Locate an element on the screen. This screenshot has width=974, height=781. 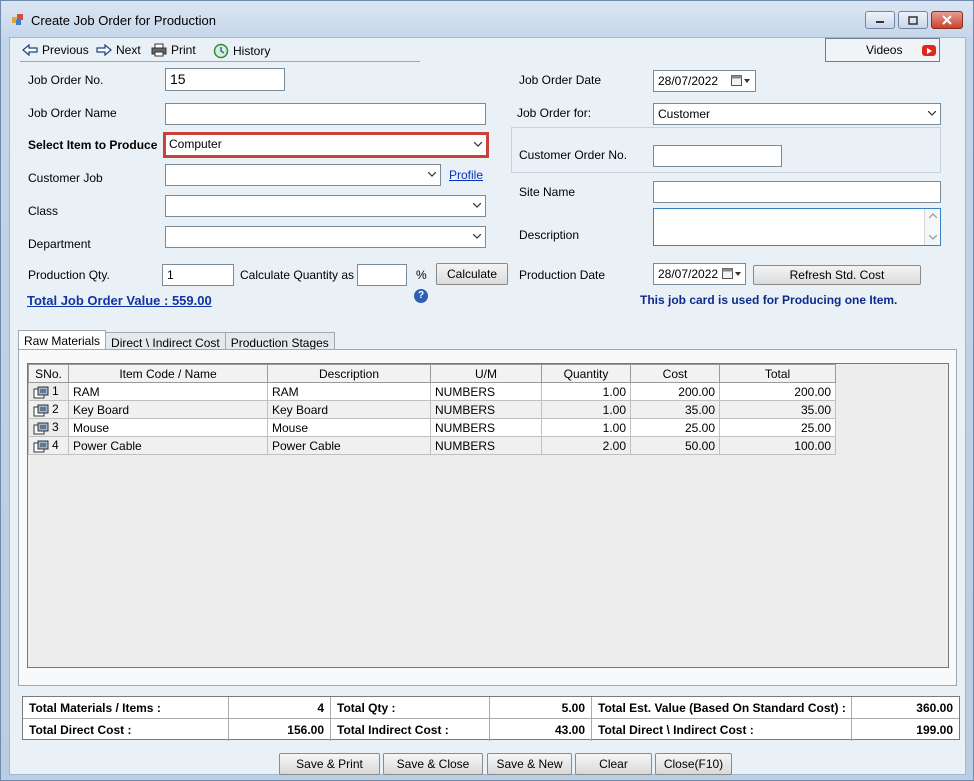
chevron-up-icon is located at coordinates (933, 215).